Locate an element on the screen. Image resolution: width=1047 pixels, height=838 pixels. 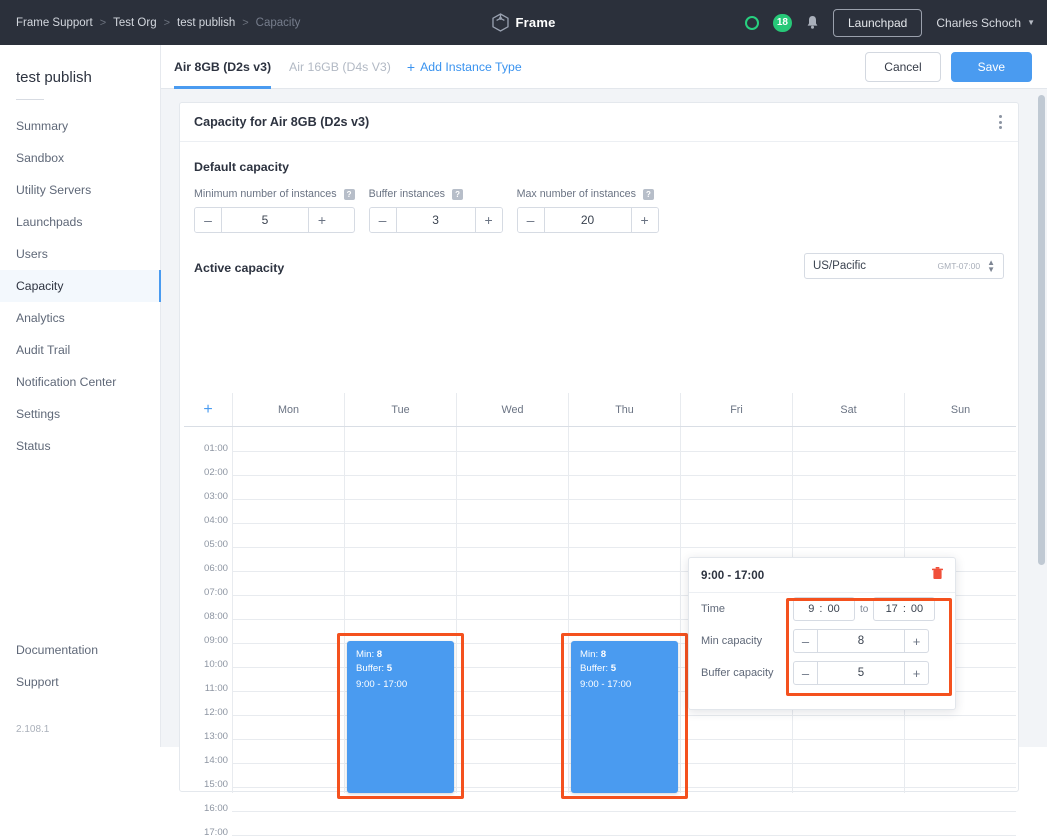
event-time-range: 9:00 - 17:00 is located at coordinates (382, 684).